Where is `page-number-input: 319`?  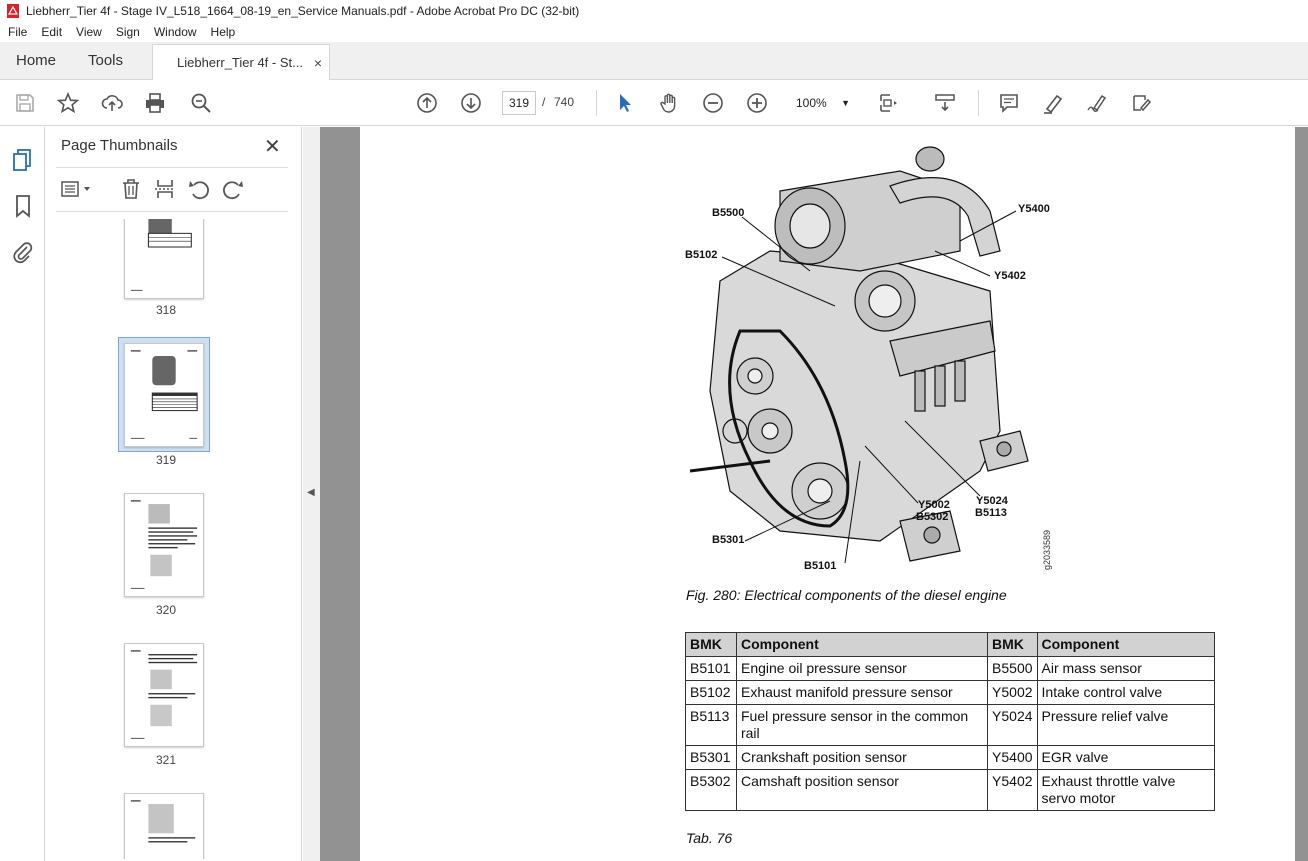 page-number-input: 319 is located at coordinates (519, 103).